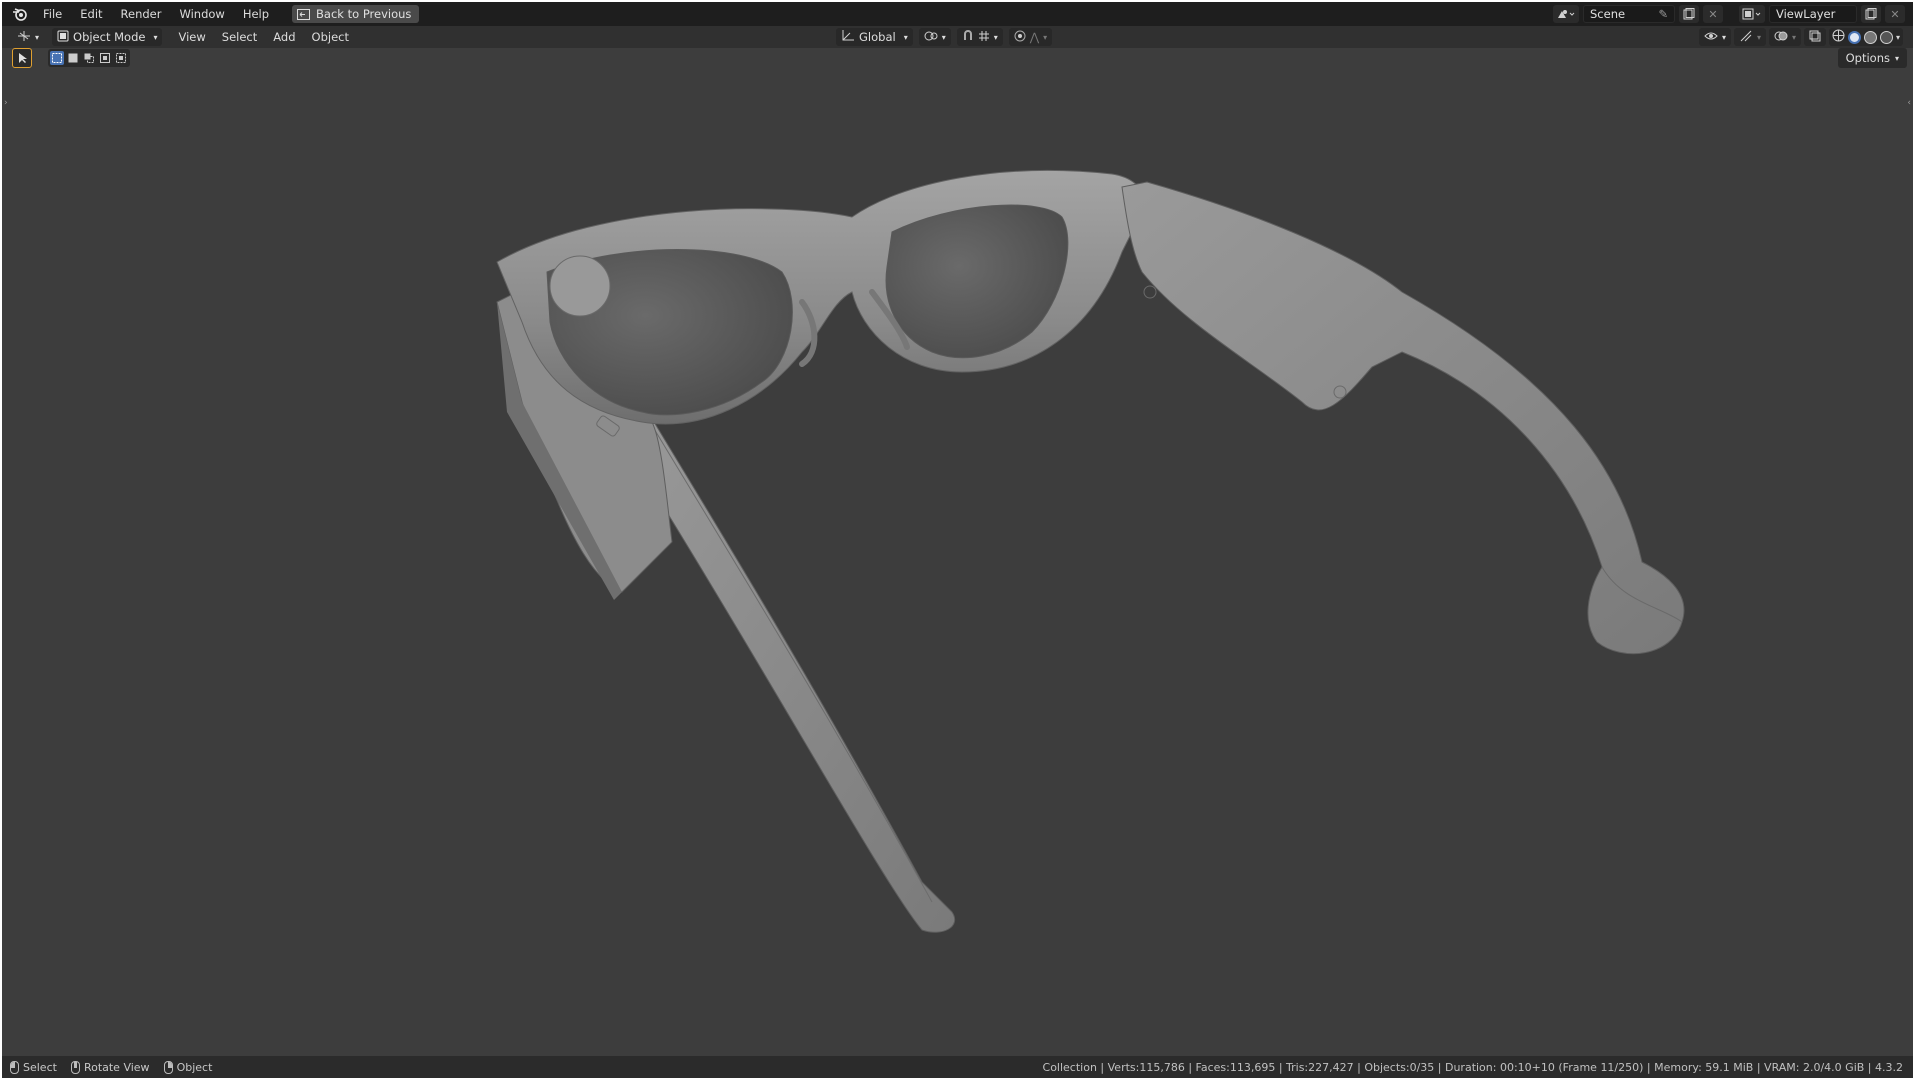 The image size is (1915, 1080). I want to click on transform-orientation-dropdown: Global ▾, so click(874, 37).